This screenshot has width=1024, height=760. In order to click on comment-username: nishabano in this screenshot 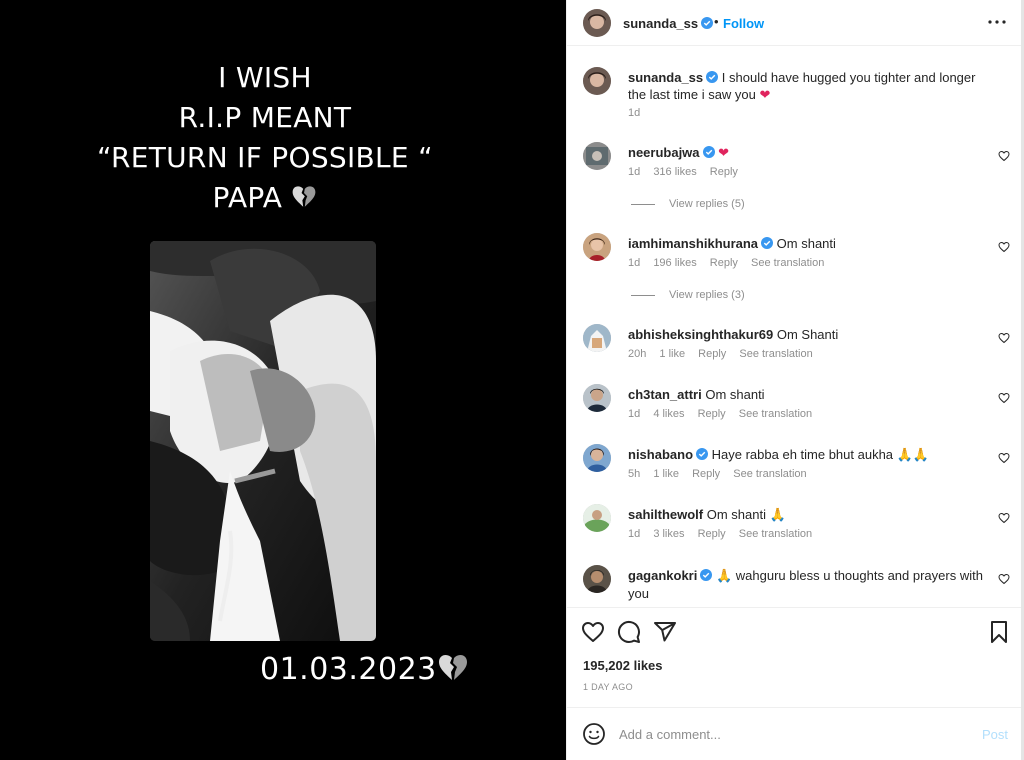, I will do `click(660, 454)`.